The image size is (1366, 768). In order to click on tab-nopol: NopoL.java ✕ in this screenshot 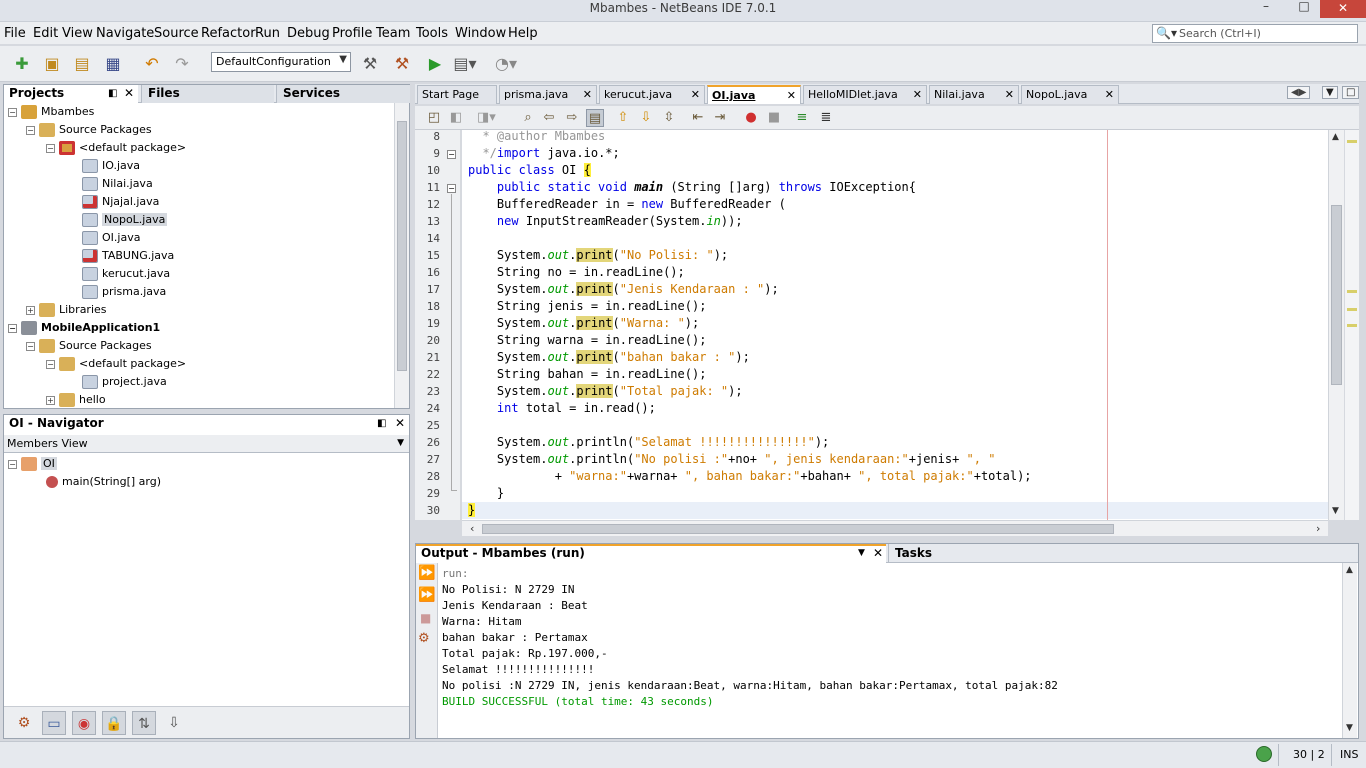, I will do `click(1070, 94)`.